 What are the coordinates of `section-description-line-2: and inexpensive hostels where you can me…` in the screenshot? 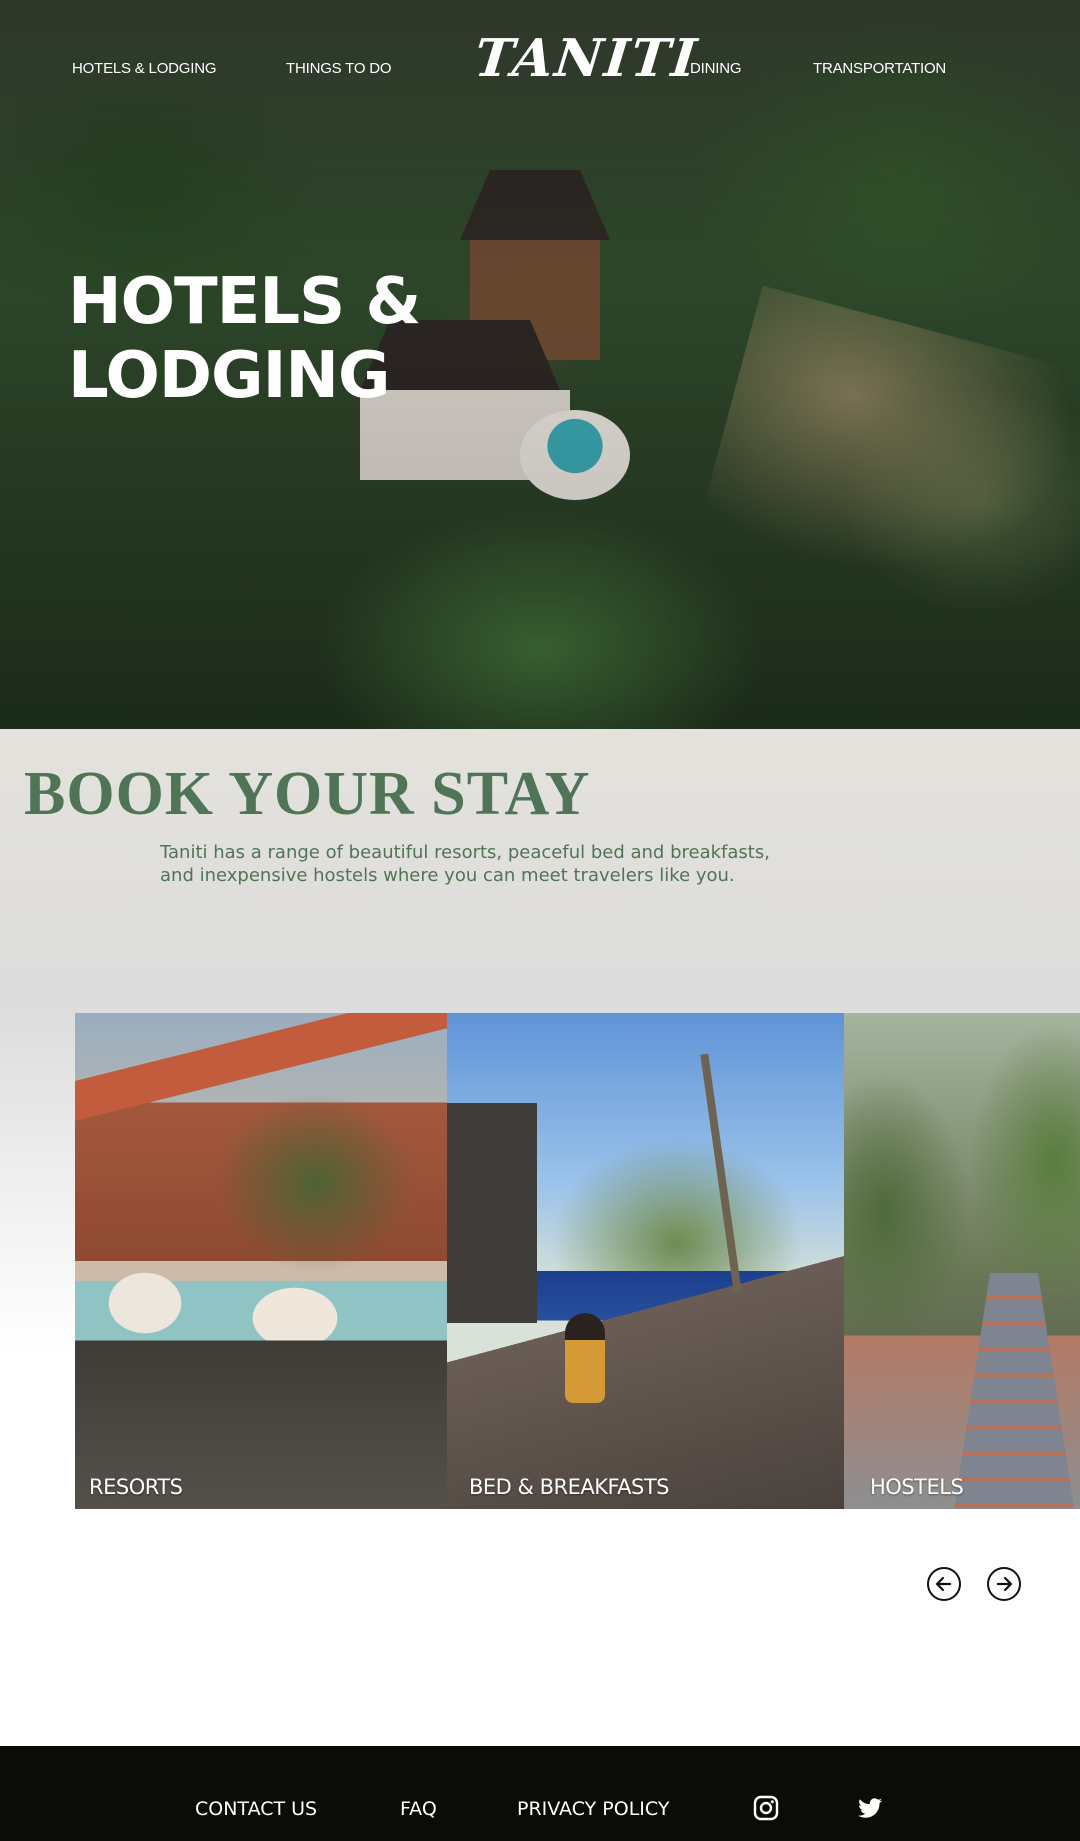 It's located at (447, 875).